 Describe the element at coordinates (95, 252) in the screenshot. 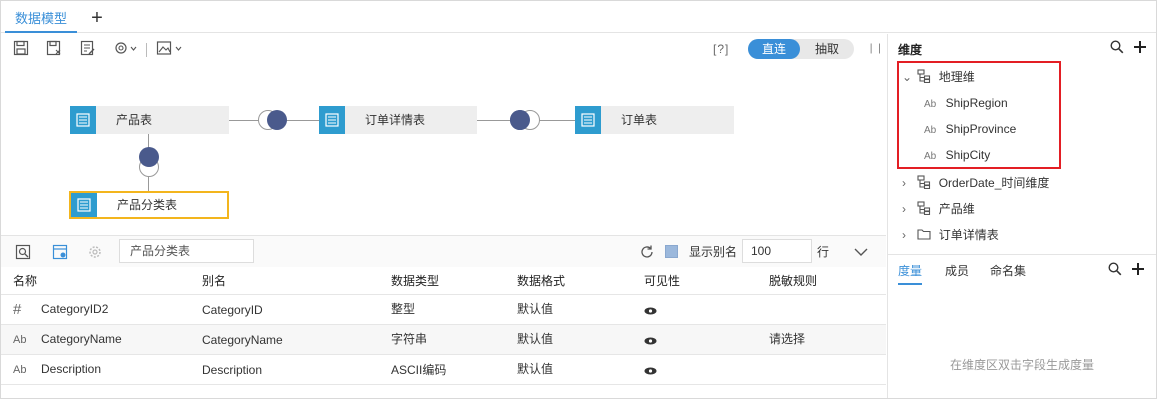

I see `gear-icon` at that location.